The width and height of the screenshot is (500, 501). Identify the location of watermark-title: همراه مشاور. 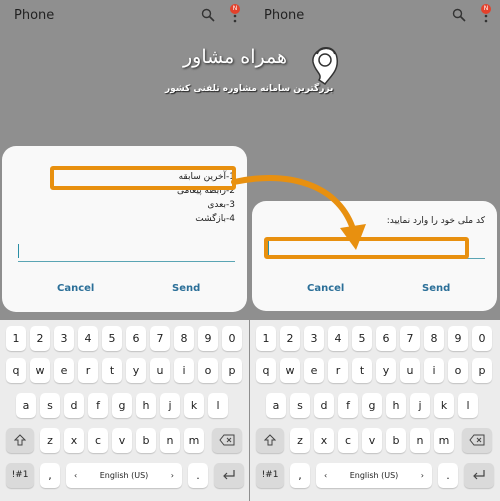
(235, 57).